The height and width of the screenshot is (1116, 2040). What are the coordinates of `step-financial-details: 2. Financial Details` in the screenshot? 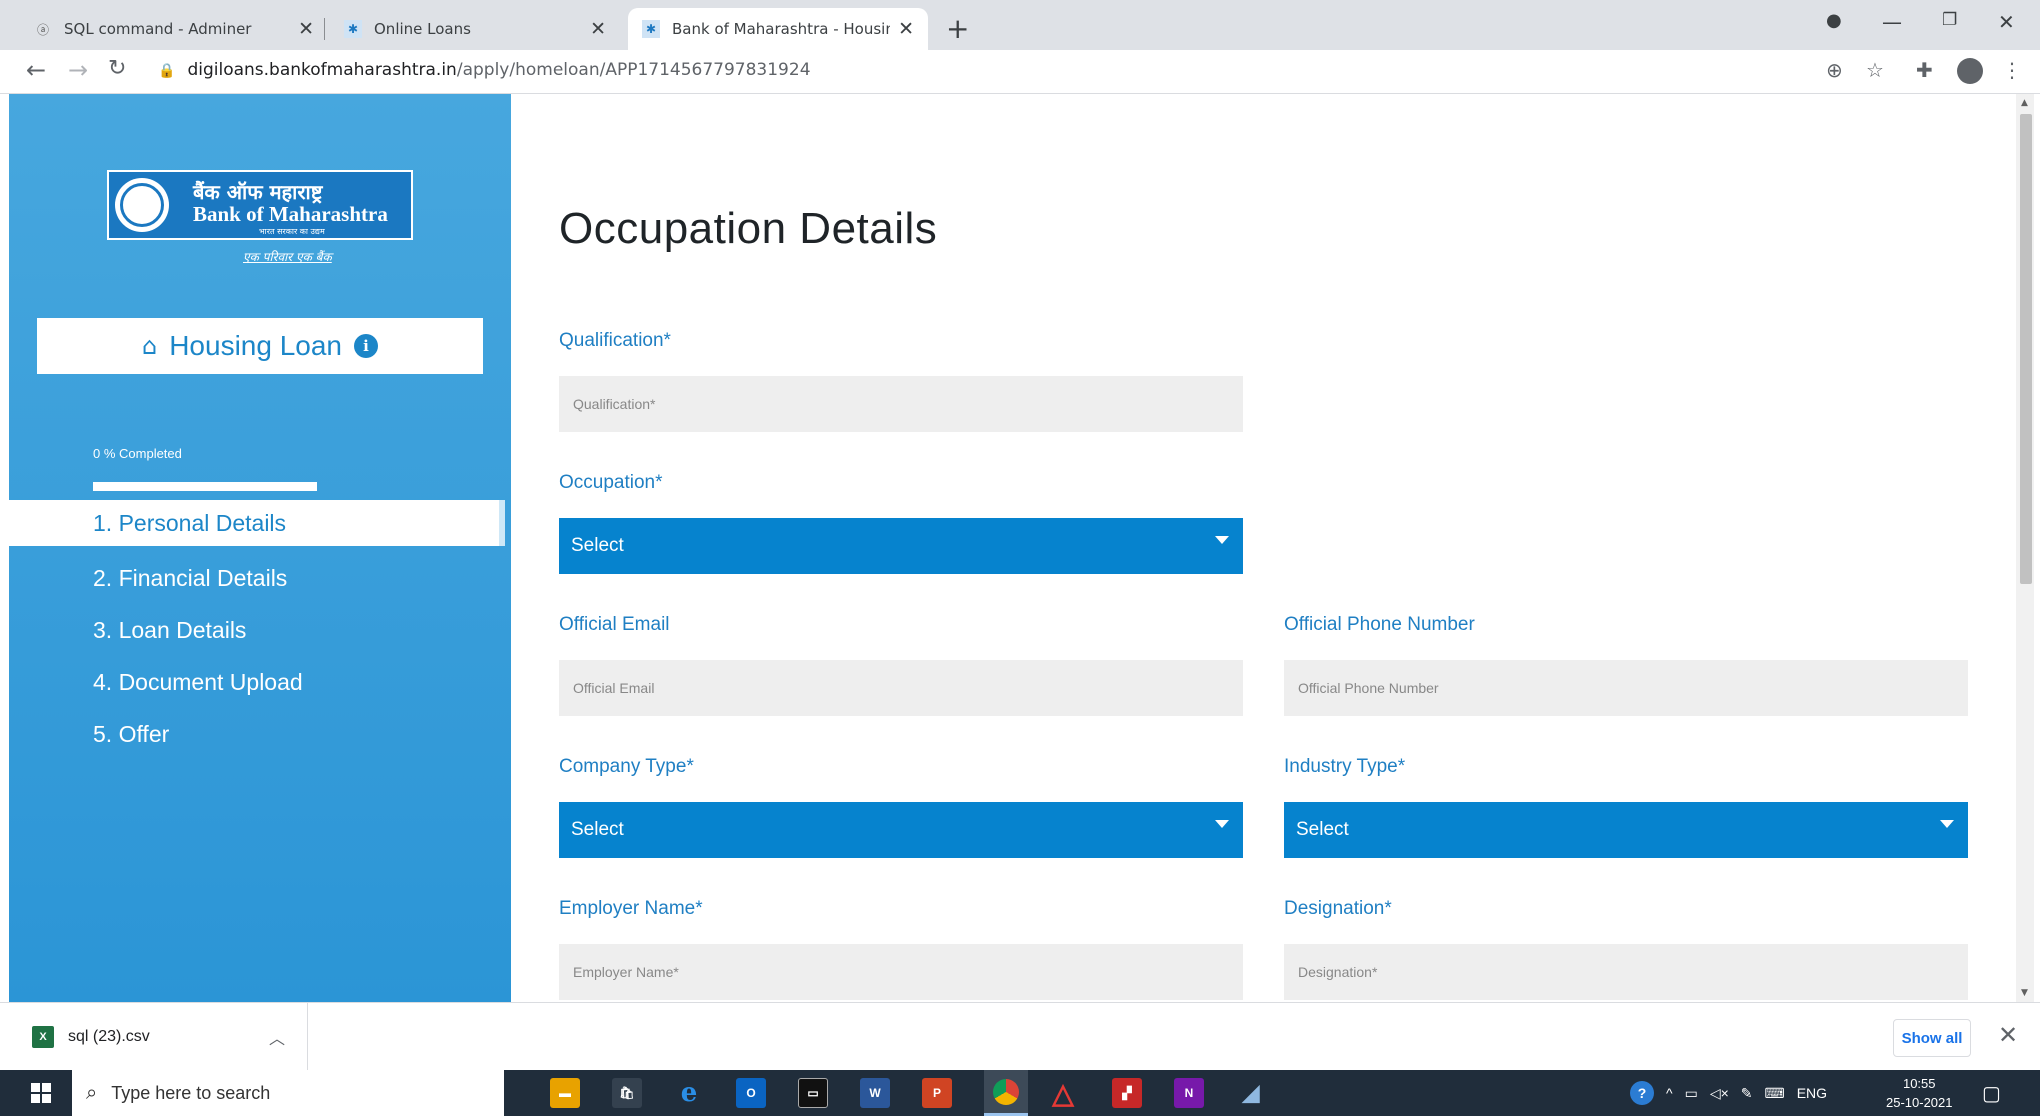 It's located at (260, 578).